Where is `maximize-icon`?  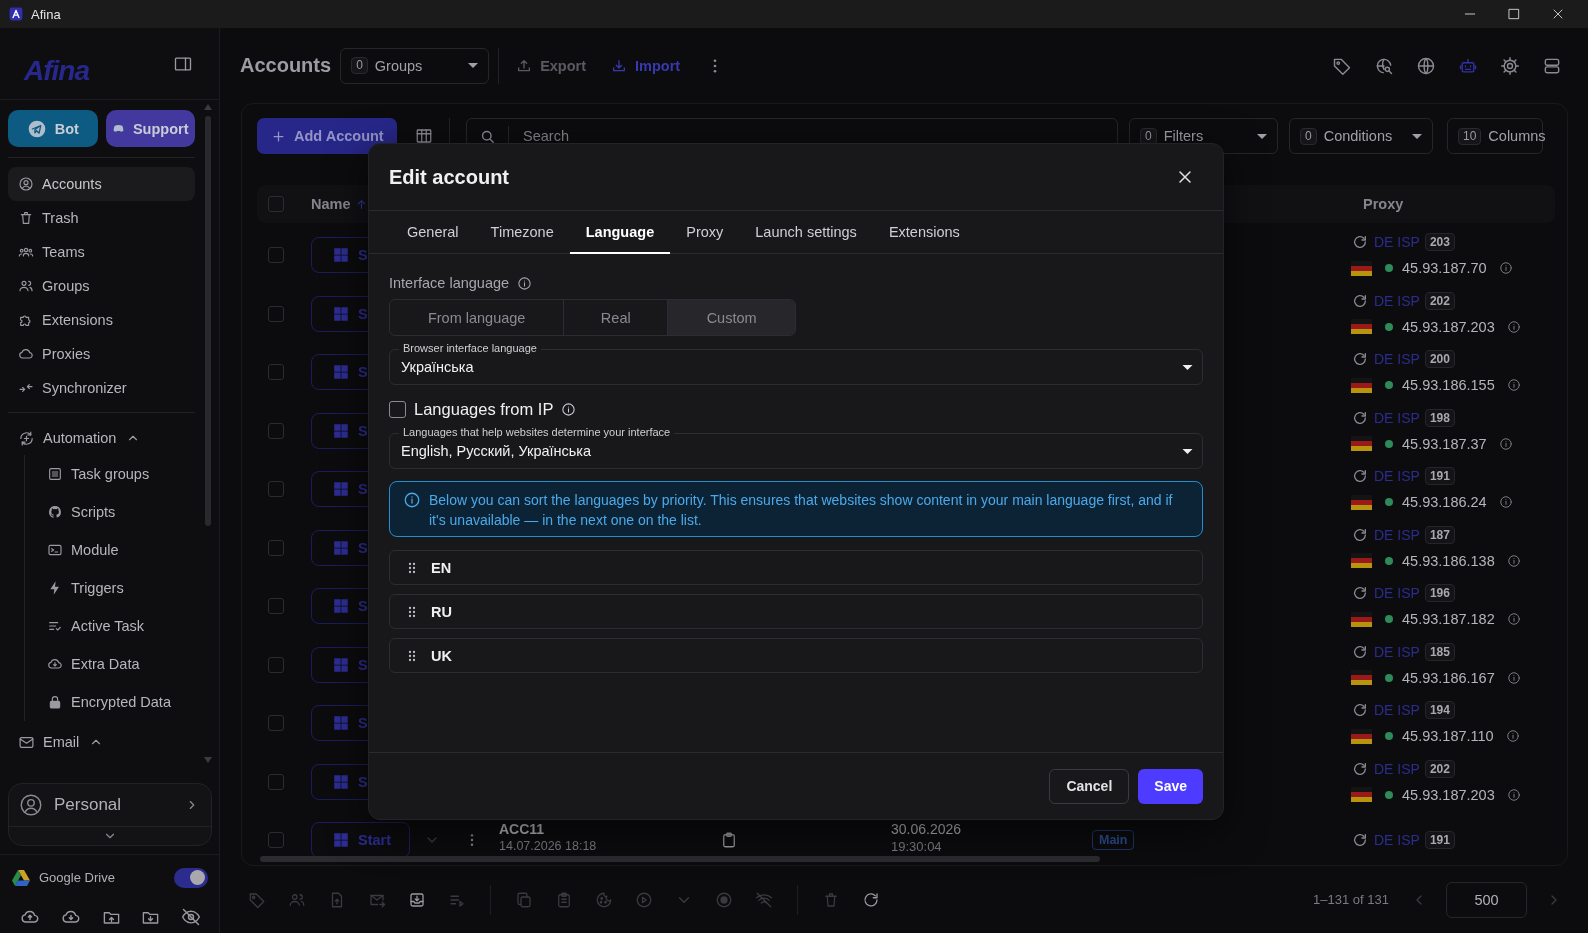
maximize-icon is located at coordinates (1514, 14).